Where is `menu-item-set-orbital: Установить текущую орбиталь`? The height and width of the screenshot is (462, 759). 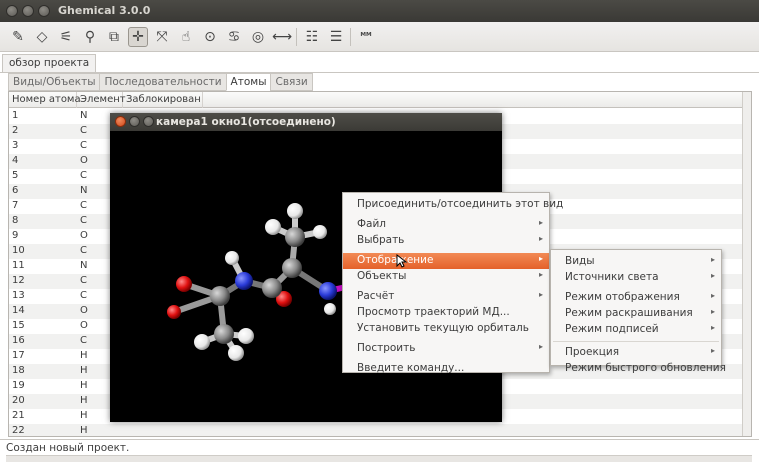 menu-item-set-orbital: Установить текущую орбиталь is located at coordinates (446, 329).